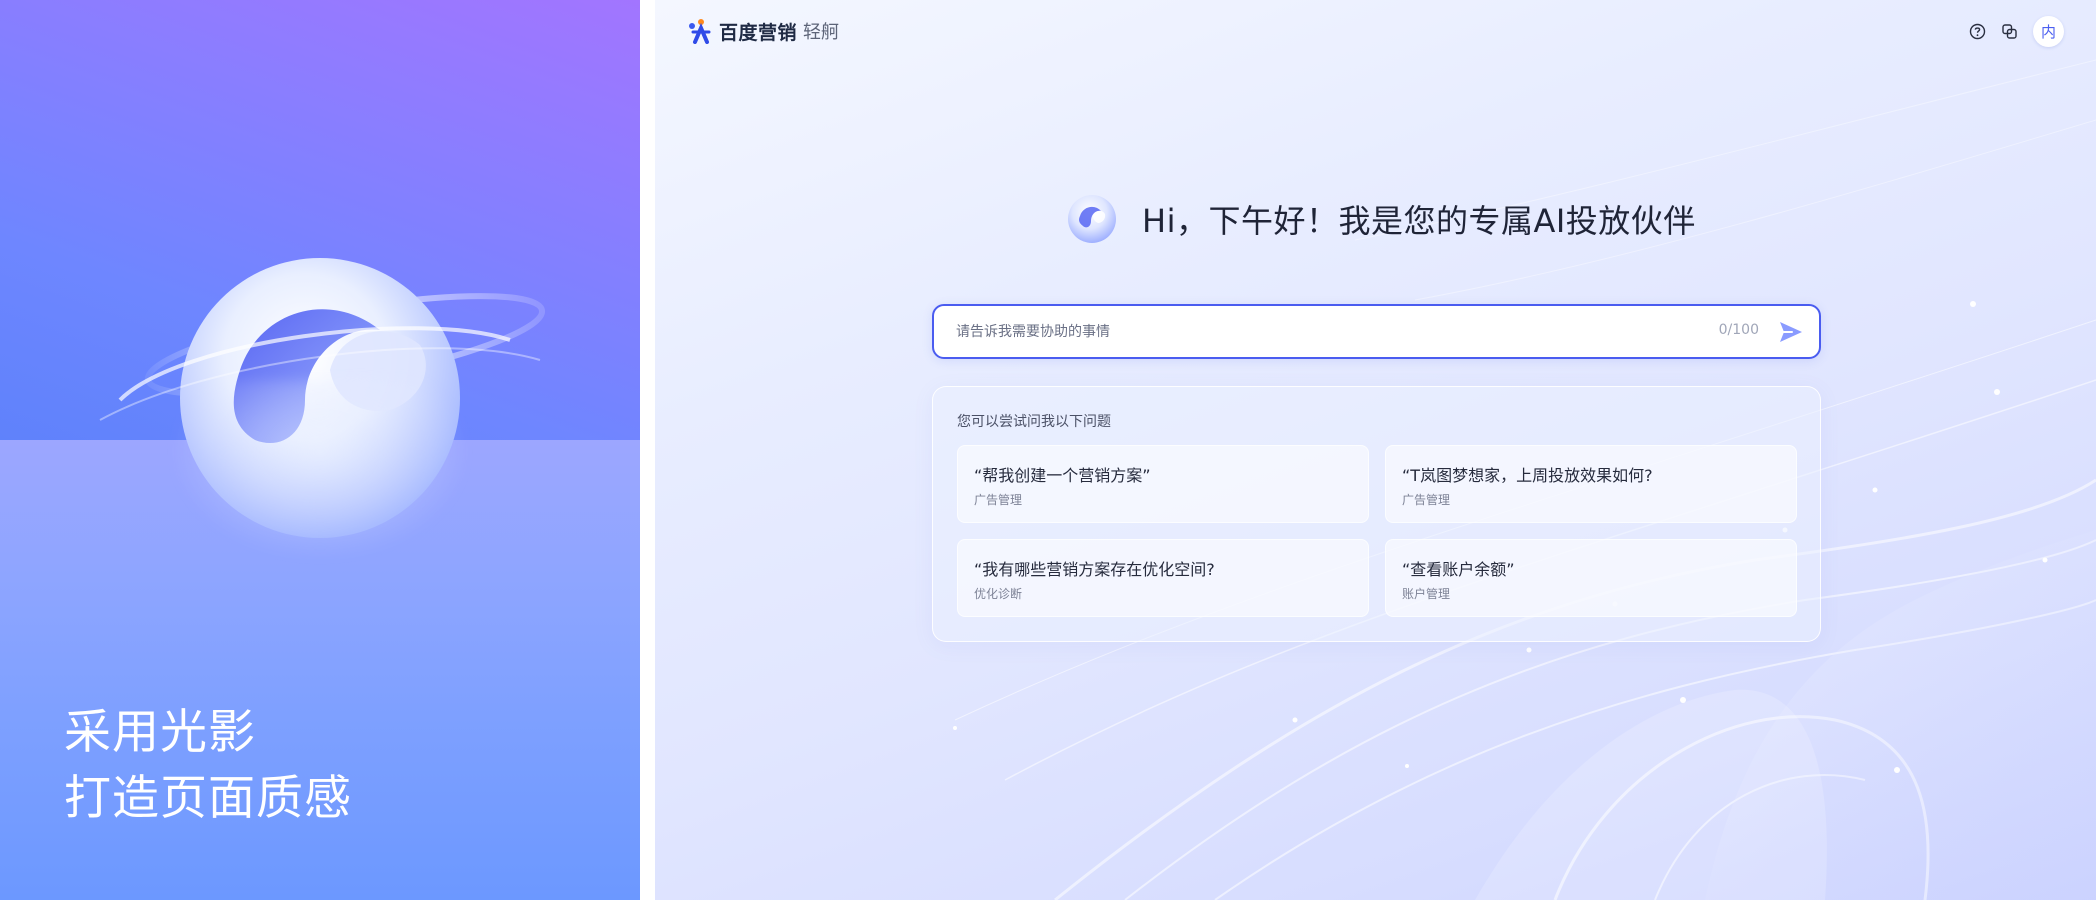 This screenshot has height=900, width=2096. Describe the element at coordinates (160, 732) in the screenshot. I see `slogan-line-1: 采用光影` at that location.